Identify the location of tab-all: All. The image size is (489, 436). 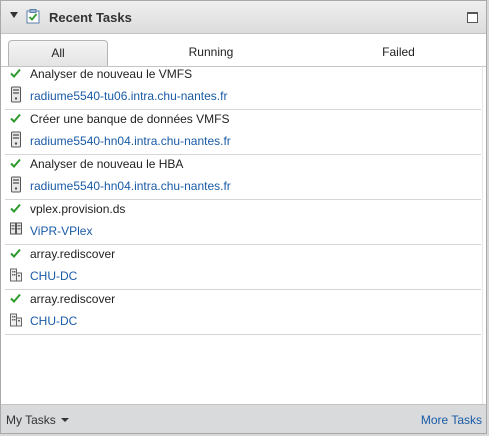
(58, 53).